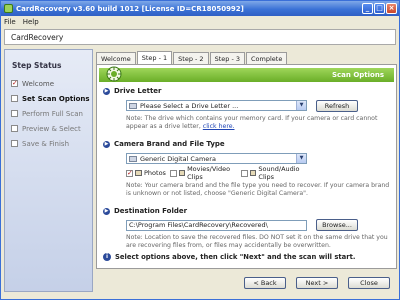 The width and height of the screenshot is (400, 300). I want to click on movies-option: Movies/Video Clips, so click(203, 173).